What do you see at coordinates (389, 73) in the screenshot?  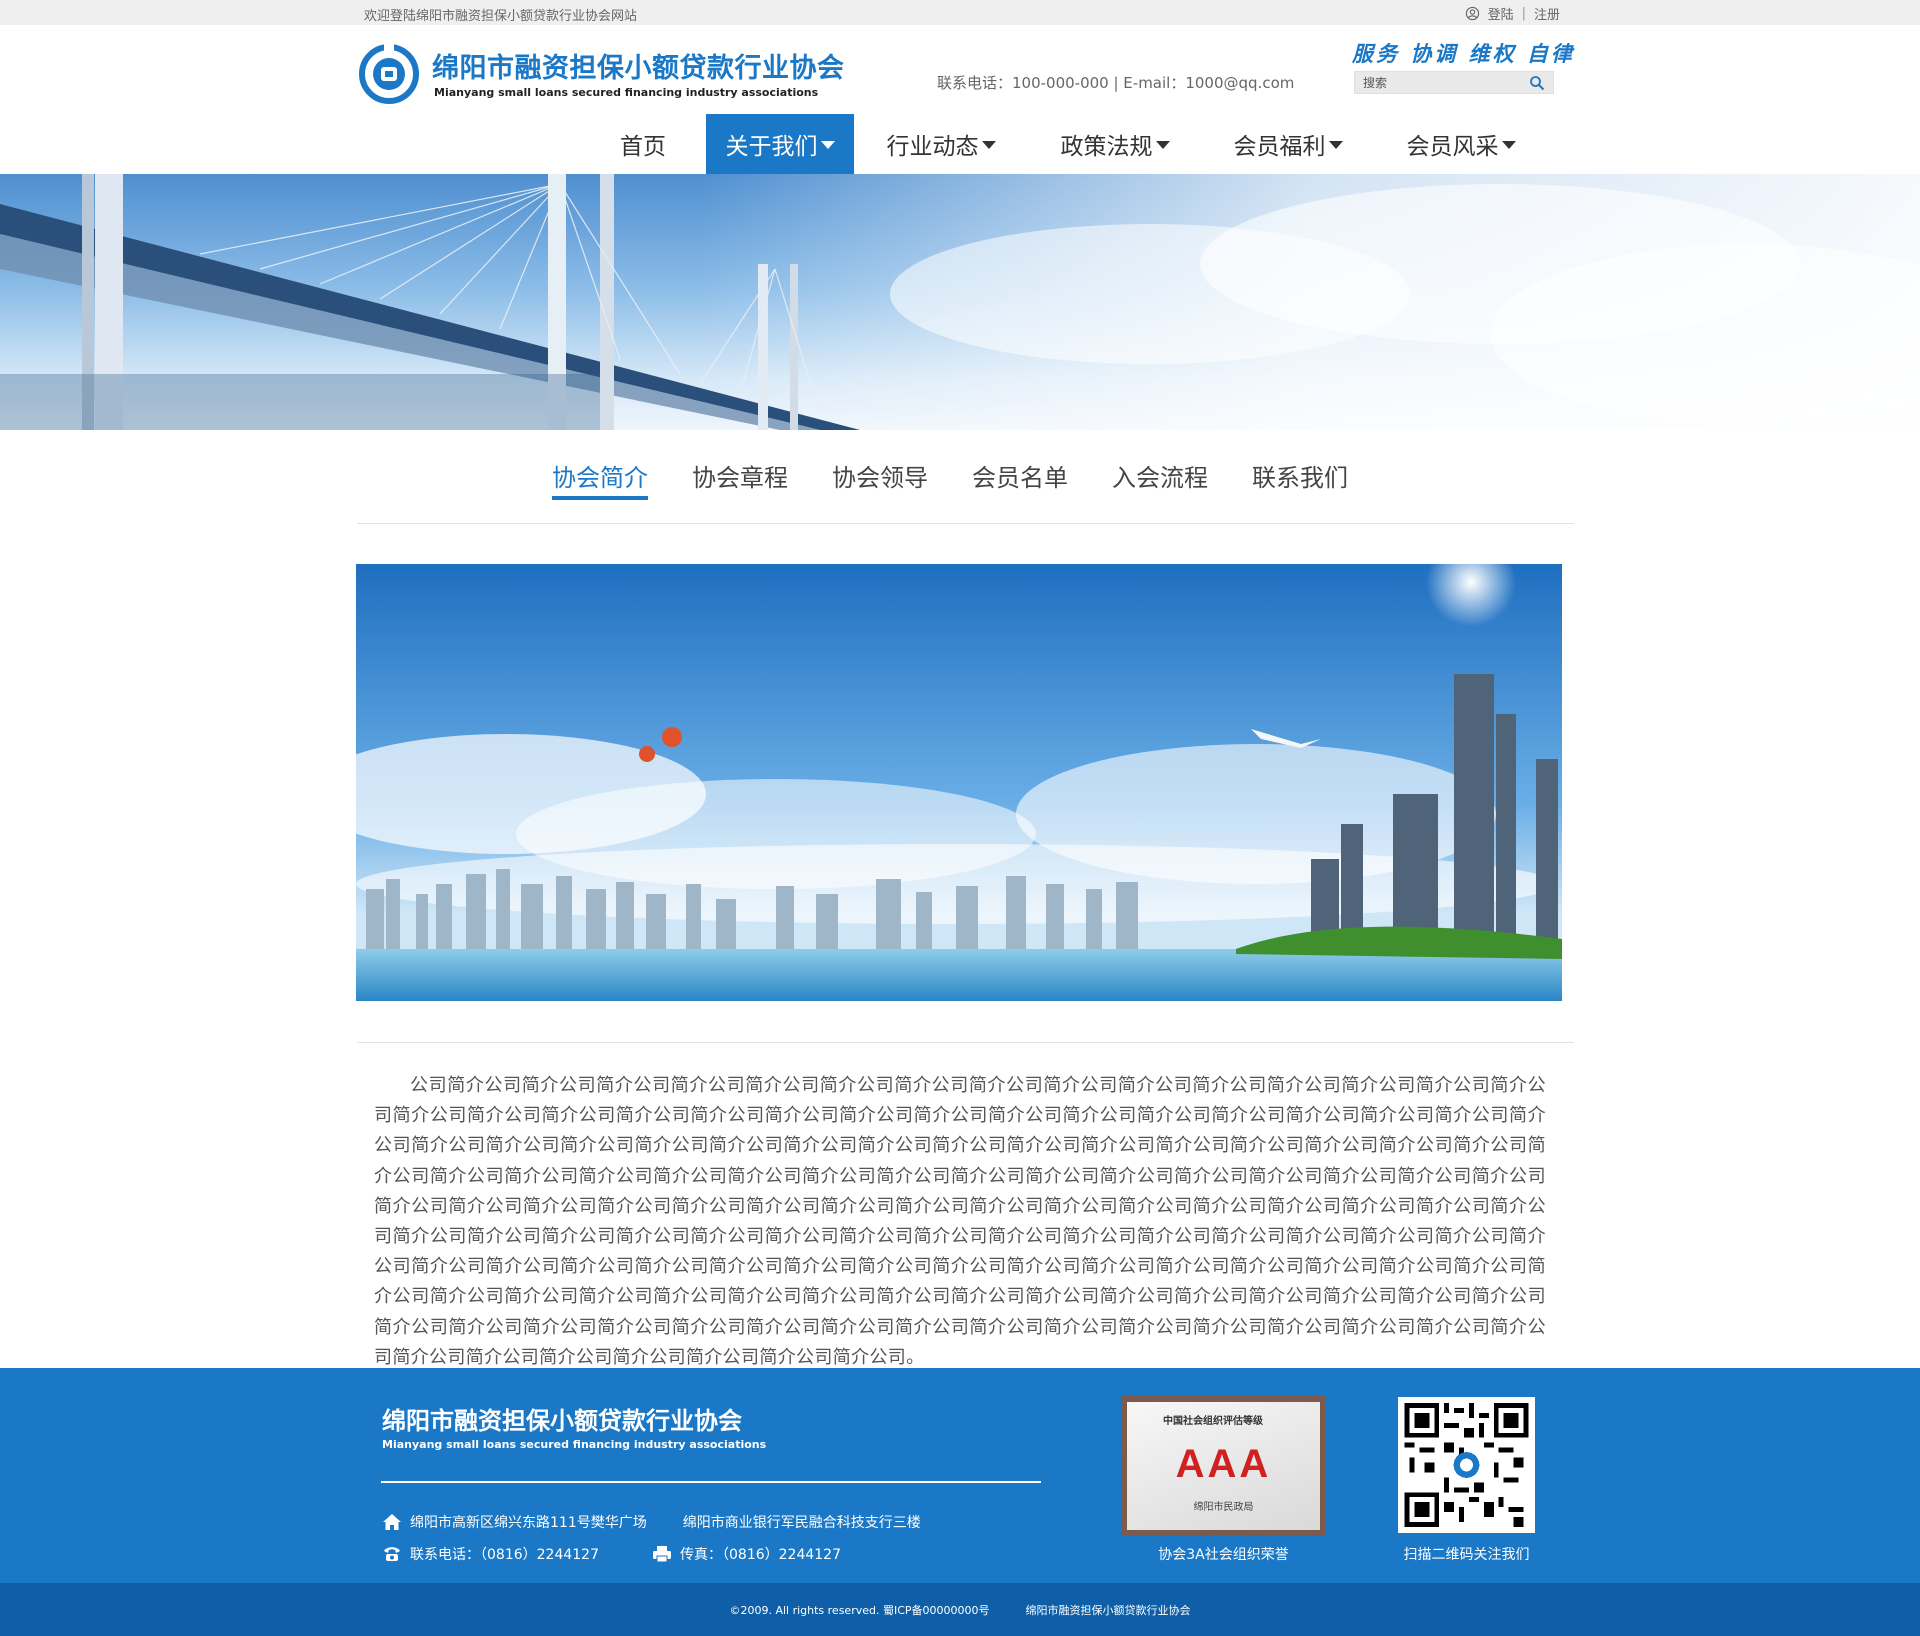 I see `association-logo` at bounding box center [389, 73].